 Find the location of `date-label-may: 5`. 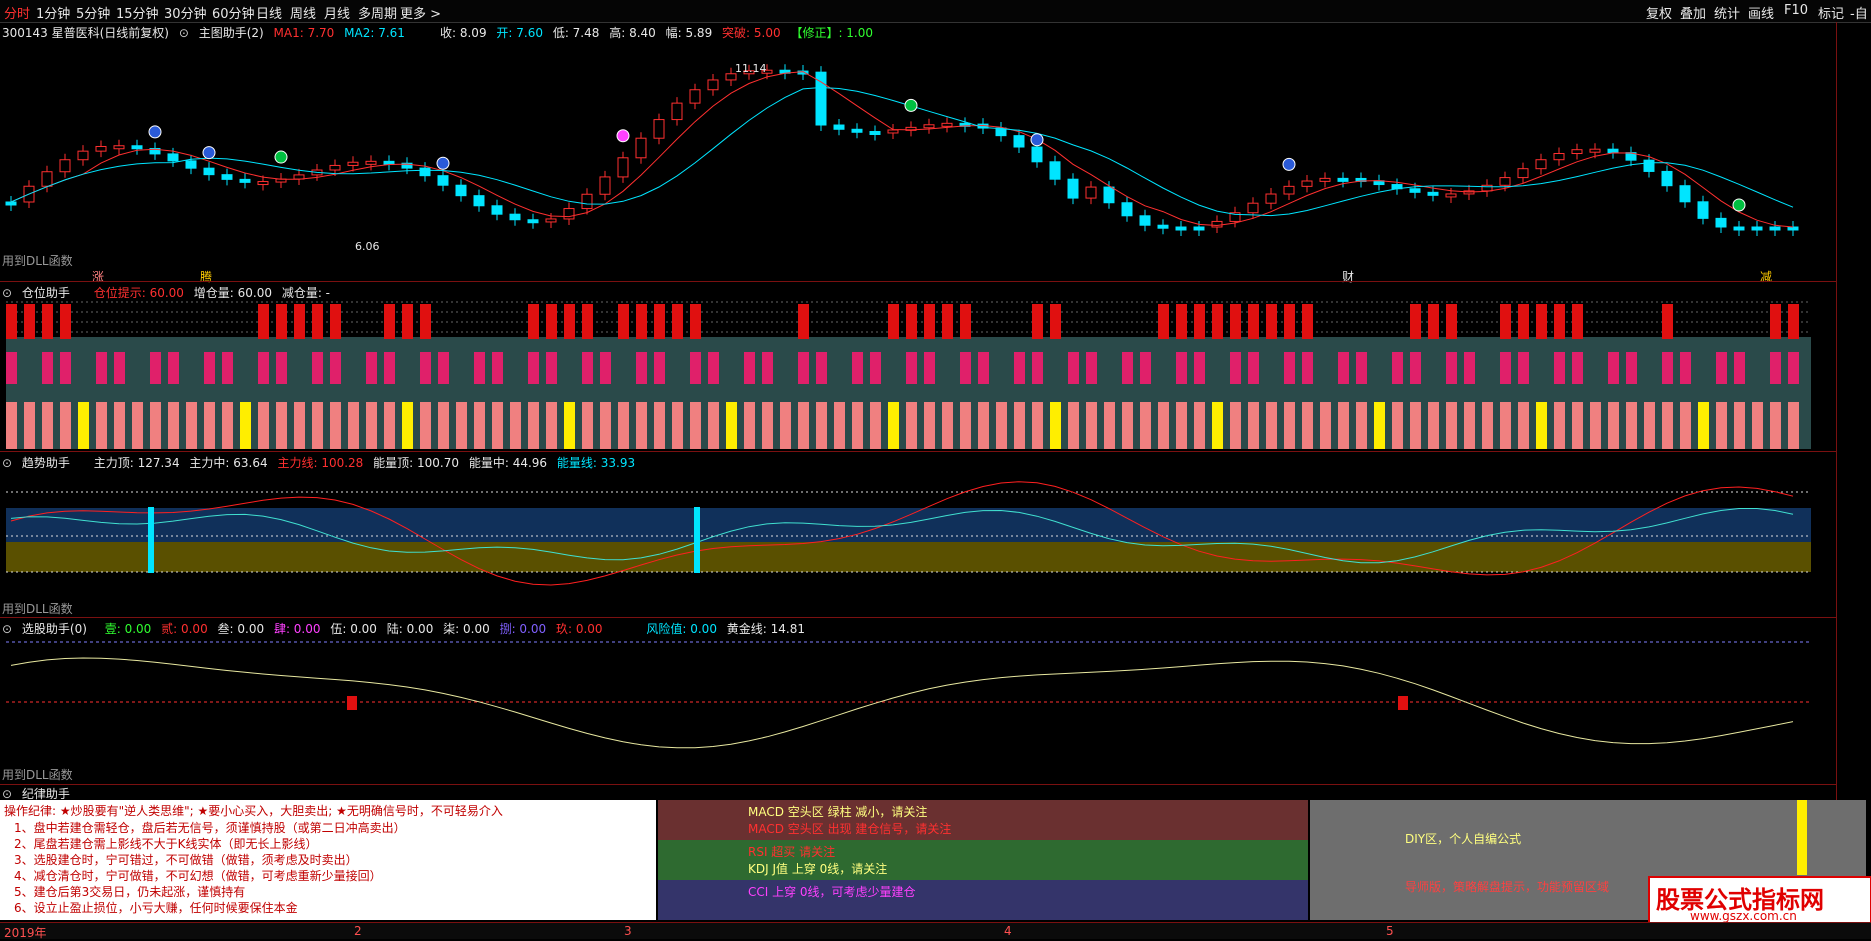

date-label-may: 5 is located at coordinates (1390, 931).